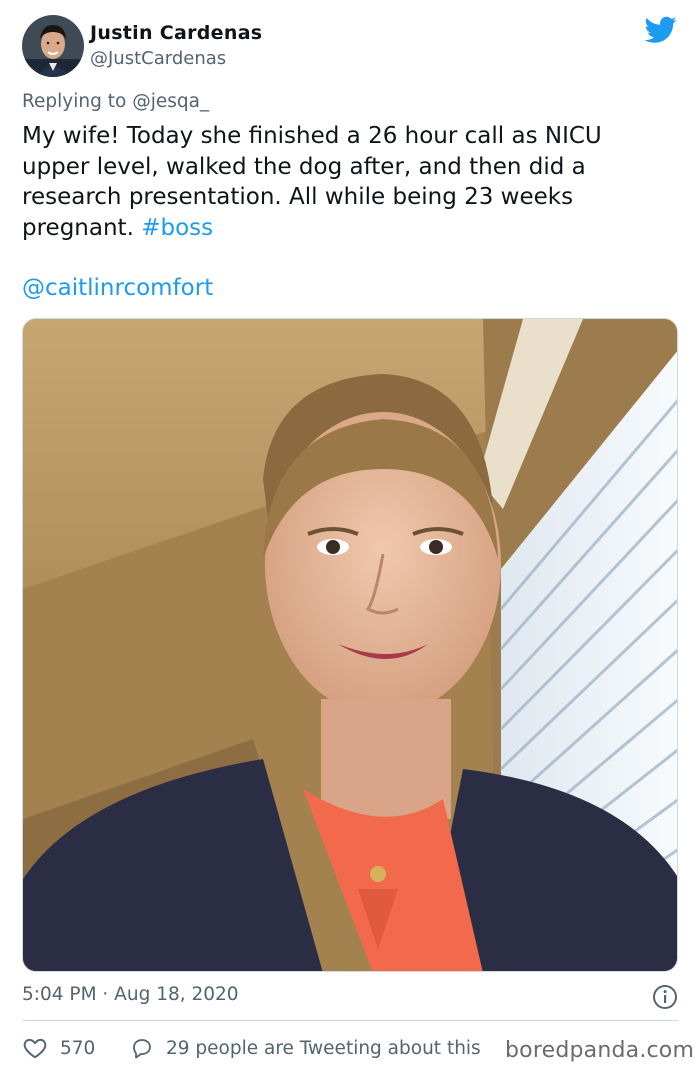 The width and height of the screenshot is (700, 1075). I want to click on replying-to: Replying to @jesqa_, so click(115, 101).